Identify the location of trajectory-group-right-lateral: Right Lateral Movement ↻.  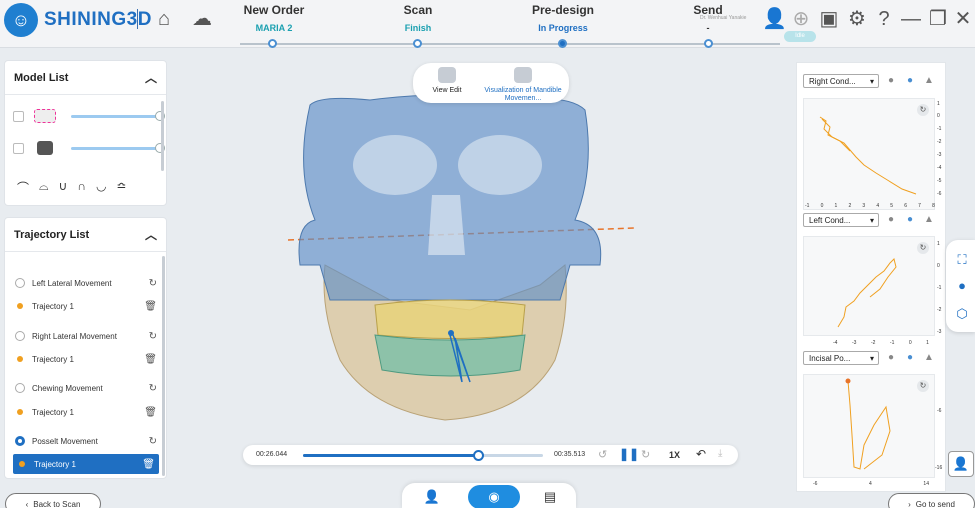
(86, 336).